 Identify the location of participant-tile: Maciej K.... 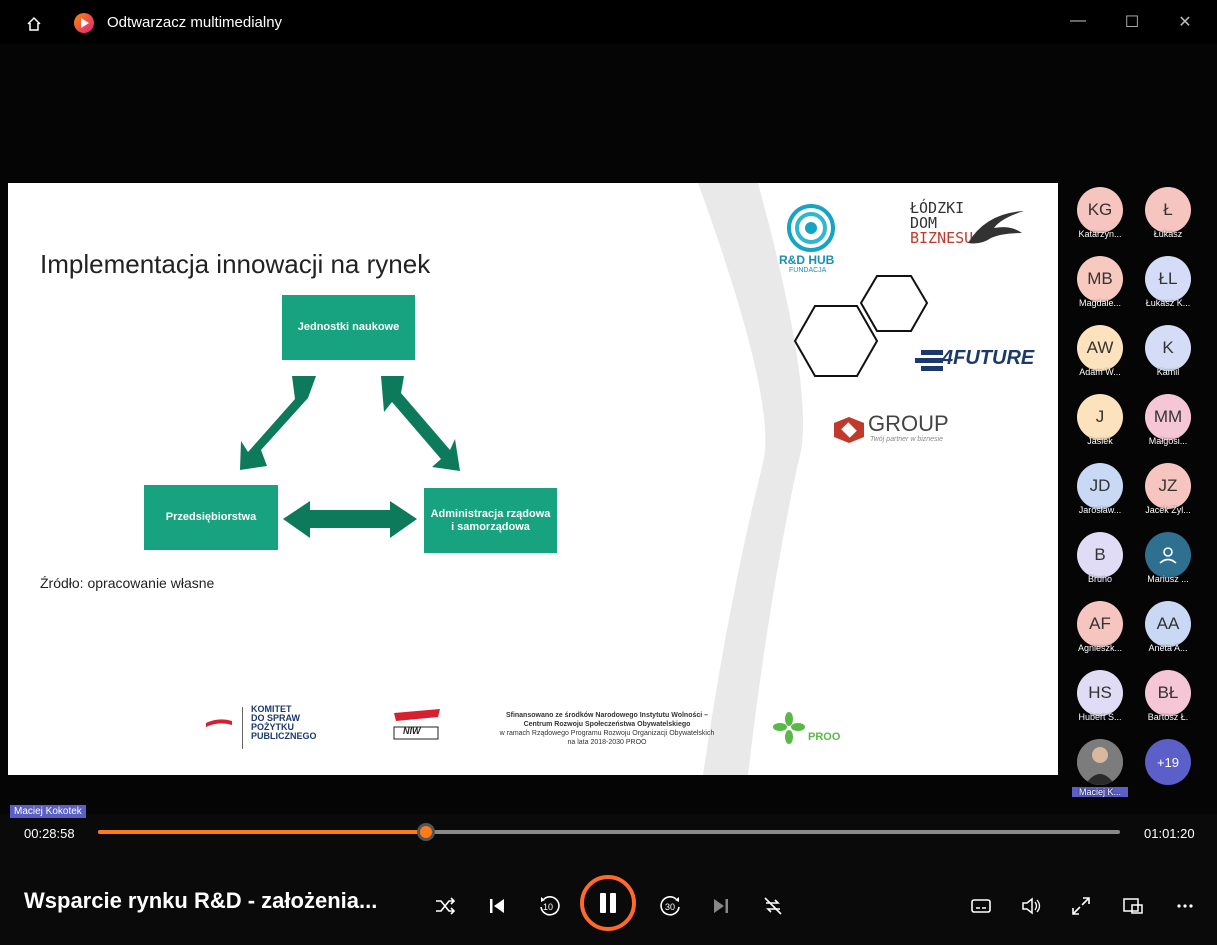
(1100, 768).